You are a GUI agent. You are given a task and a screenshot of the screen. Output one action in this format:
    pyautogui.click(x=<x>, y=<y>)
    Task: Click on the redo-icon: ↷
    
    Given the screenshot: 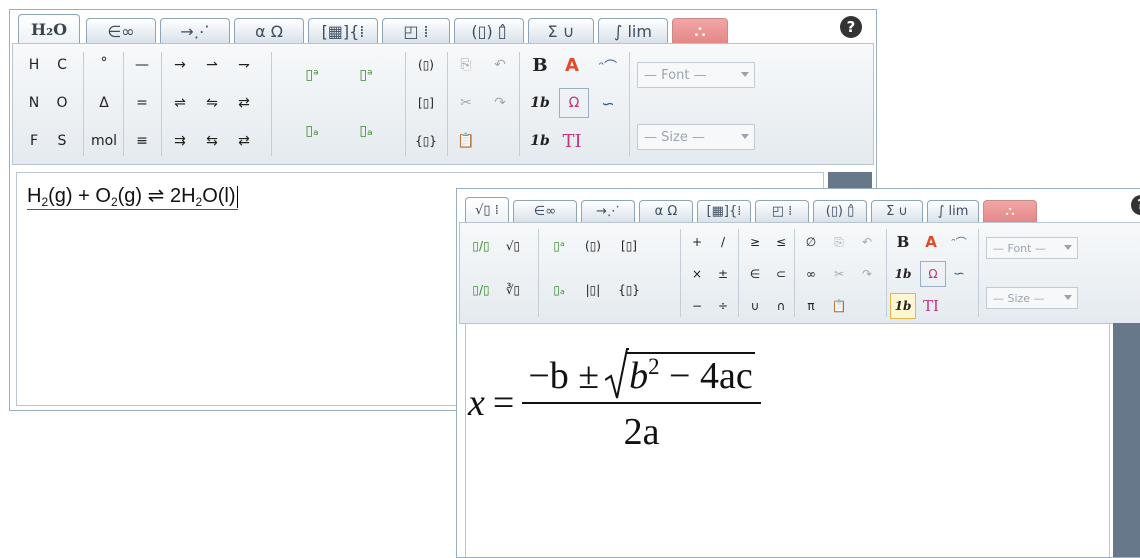 What is the action you would take?
    pyautogui.click(x=867, y=274)
    